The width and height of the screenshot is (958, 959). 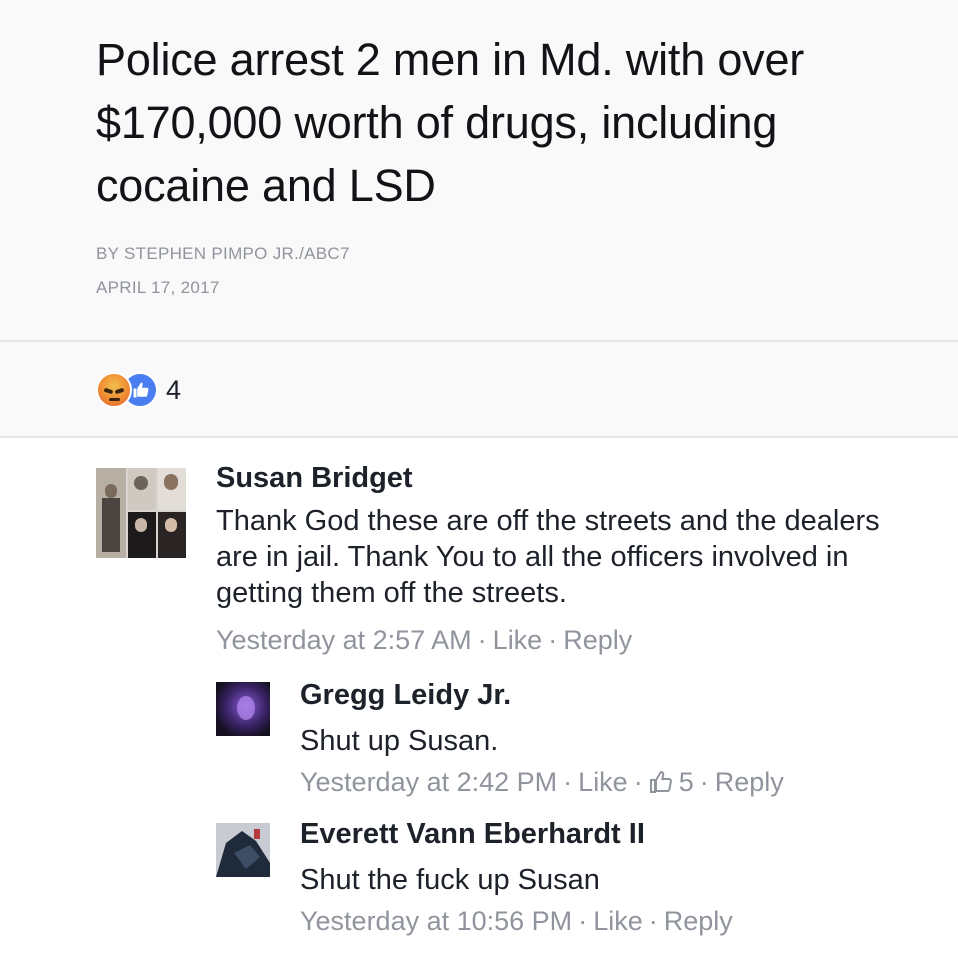 I want to click on comment-meta: Yesterday at 2:57 AM · Like · Reply, so click(x=424, y=640).